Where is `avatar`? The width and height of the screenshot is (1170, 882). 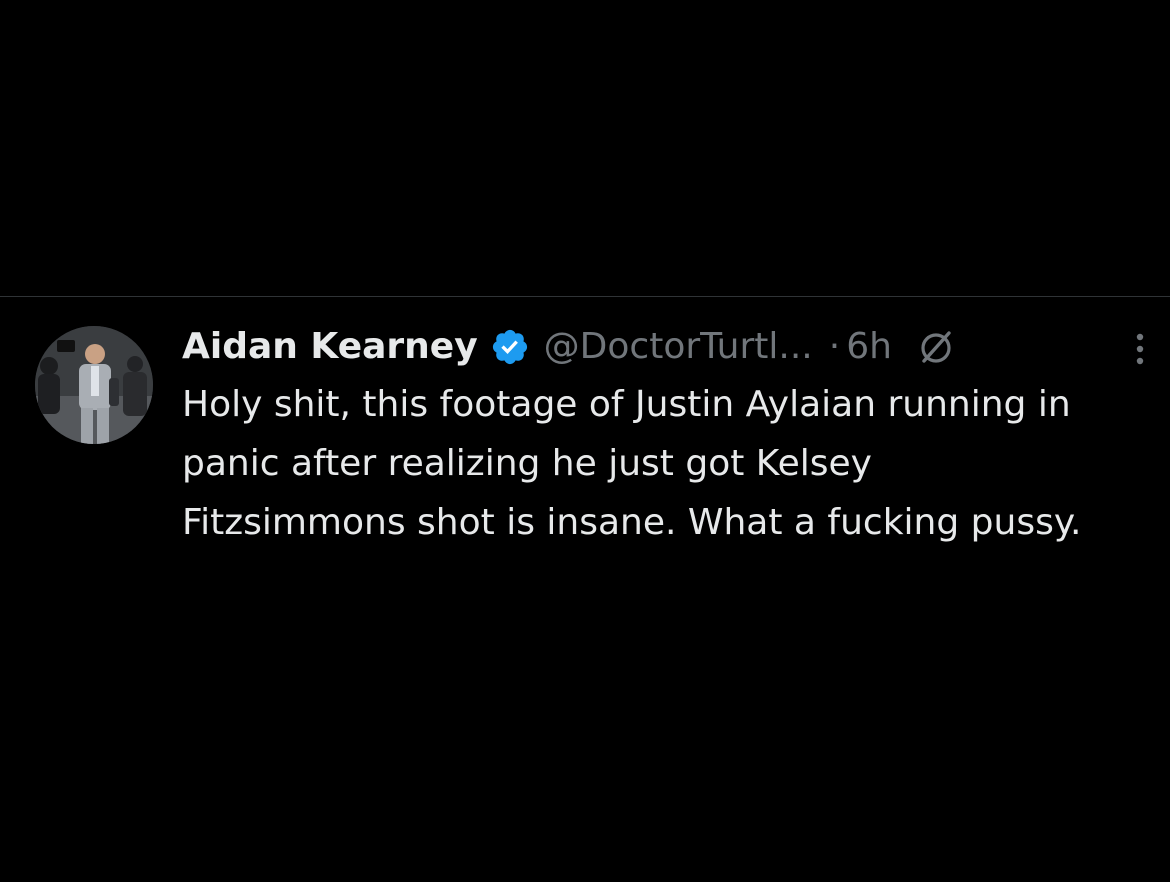 avatar is located at coordinates (94, 385).